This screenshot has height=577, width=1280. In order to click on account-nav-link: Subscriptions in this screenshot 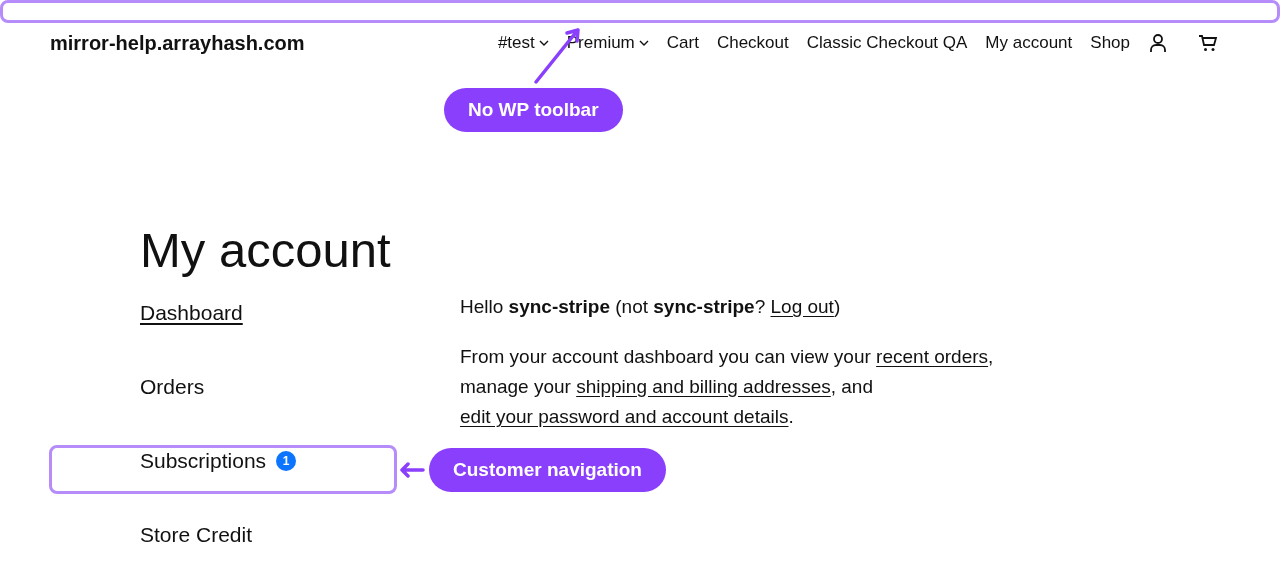, I will do `click(203, 461)`.